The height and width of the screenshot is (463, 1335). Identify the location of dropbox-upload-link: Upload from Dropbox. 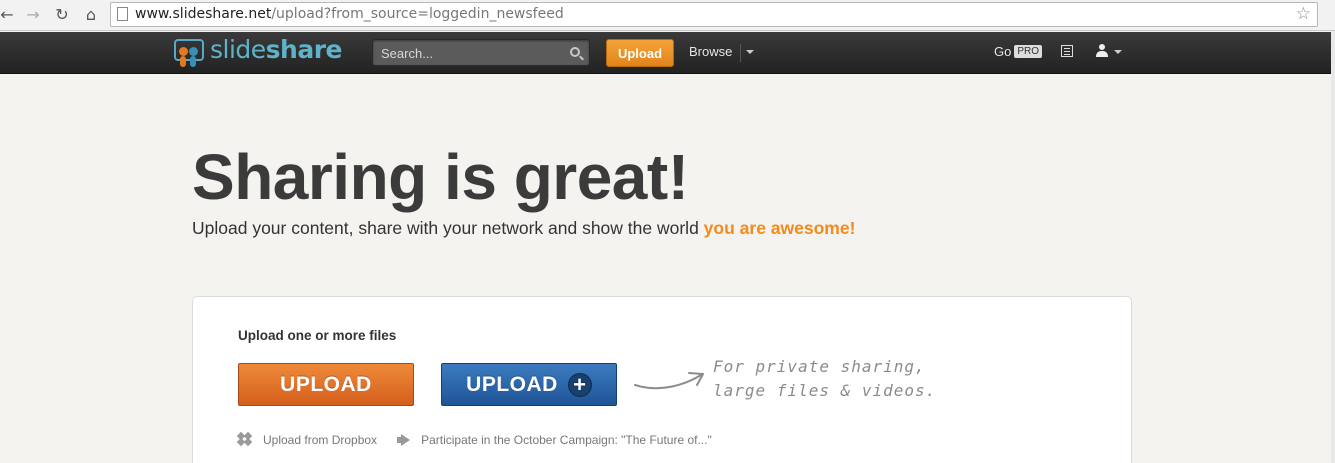
(307, 439).